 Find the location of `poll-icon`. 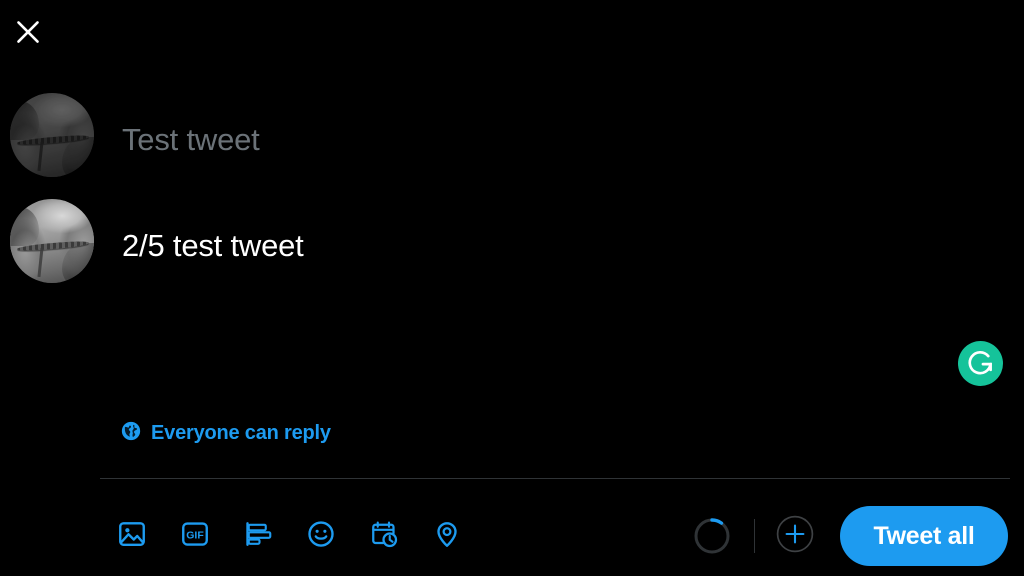

poll-icon is located at coordinates (258, 536).